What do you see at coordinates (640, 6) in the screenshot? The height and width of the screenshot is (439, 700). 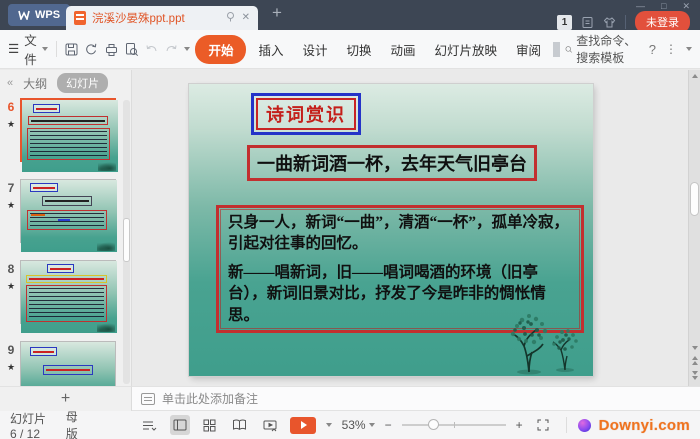 I see `minimize-button: —` at bounding box center [640, 6].